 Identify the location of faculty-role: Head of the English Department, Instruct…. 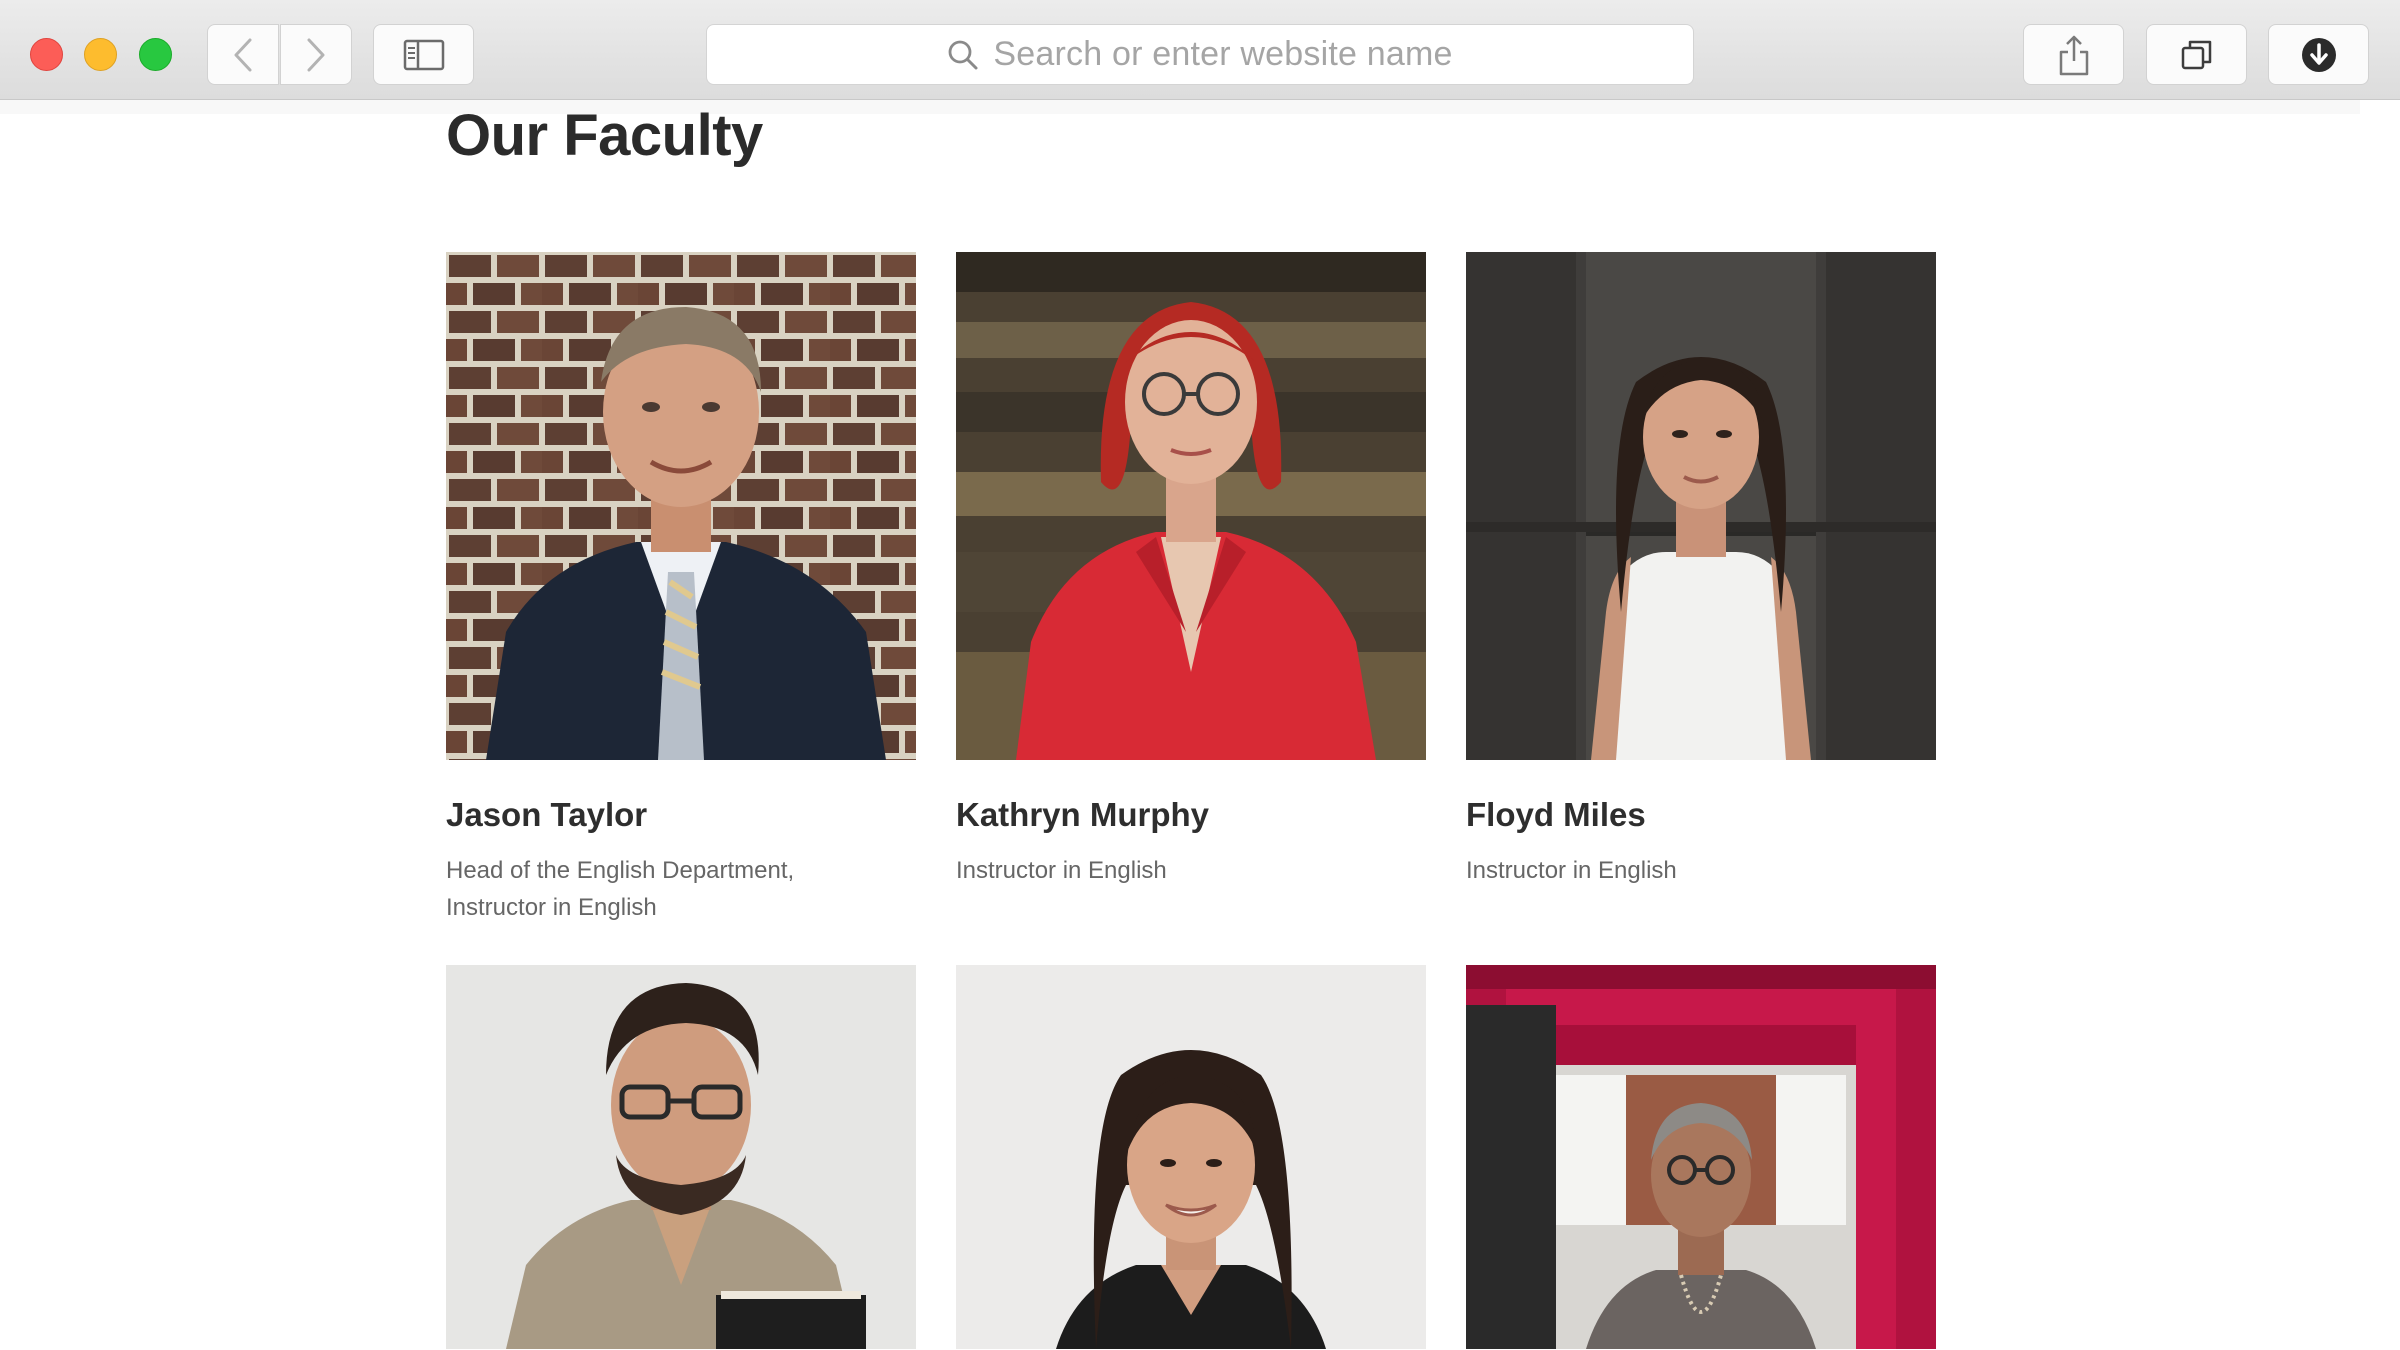
(620, 889).